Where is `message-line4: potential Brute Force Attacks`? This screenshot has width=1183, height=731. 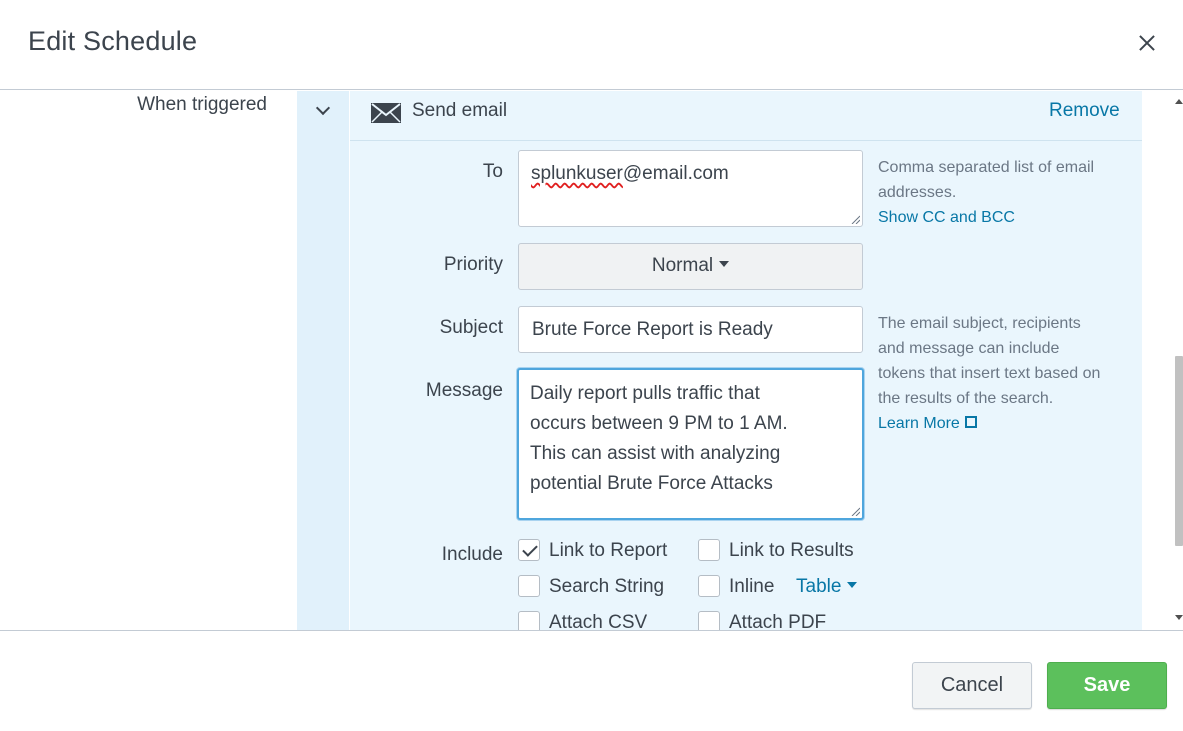
message-line4: potential Brute Force Attacks is located at coordinates (651, 483).